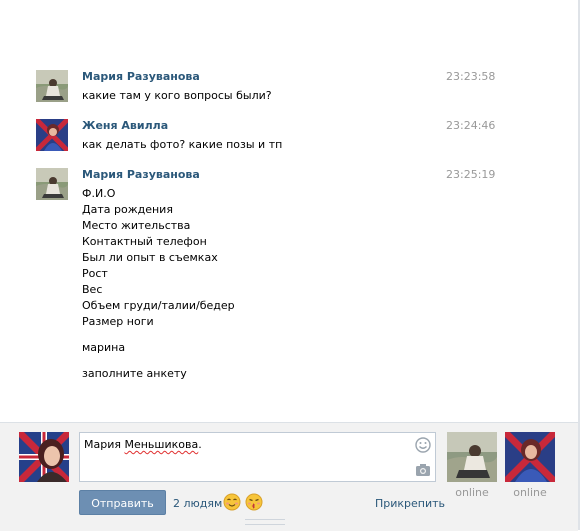 This screenshot has height=531, width=580. I want to click on my-avatar, so click(44, 457).